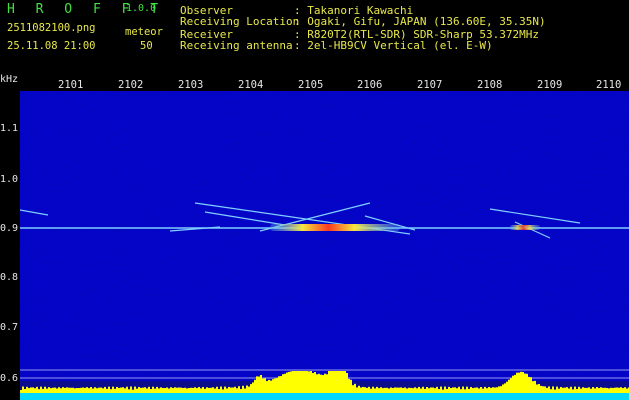  I want to click on count-value: 50, so click(146, 46).